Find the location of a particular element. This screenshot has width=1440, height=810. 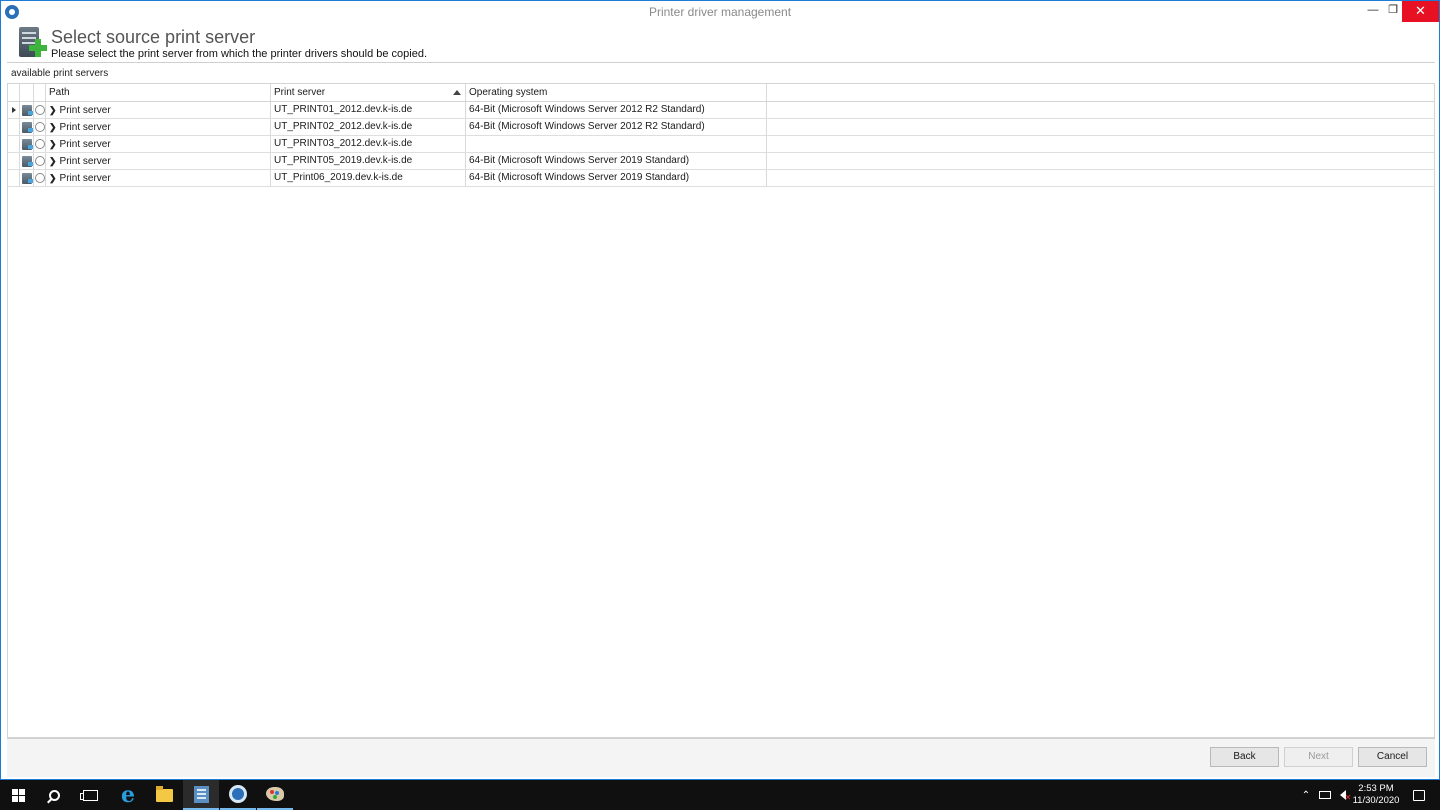

header-icon-column is located at coordinates (27, 92).